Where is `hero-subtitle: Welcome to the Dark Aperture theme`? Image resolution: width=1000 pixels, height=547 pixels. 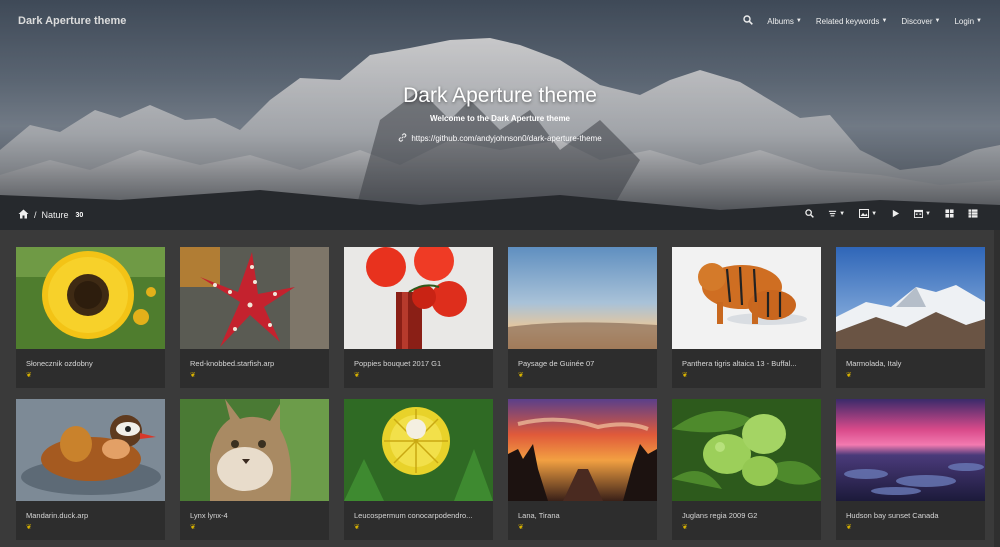 hero-subtitle: Welcome to the Dark Aperture theme is located at coordinates (500, 118).